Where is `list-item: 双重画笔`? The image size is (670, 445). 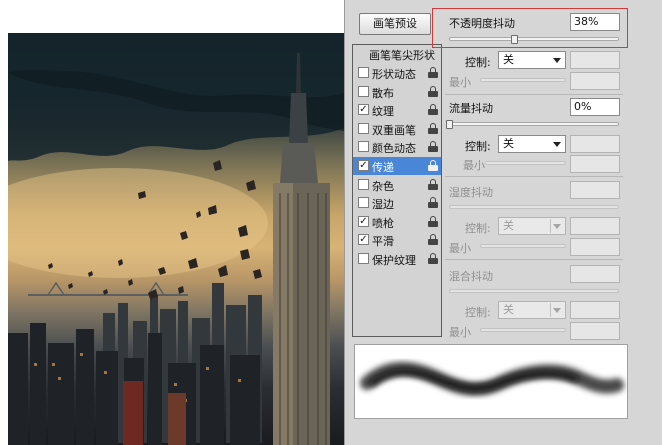 list-item: 双重画笔 is located at coordinates (397, 129).